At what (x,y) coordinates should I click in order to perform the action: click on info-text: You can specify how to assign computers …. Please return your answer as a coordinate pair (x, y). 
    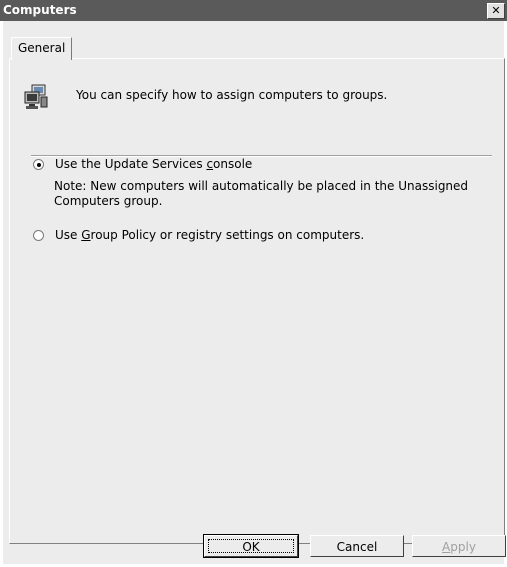
    Looking at the image, I should click on (232, 95).